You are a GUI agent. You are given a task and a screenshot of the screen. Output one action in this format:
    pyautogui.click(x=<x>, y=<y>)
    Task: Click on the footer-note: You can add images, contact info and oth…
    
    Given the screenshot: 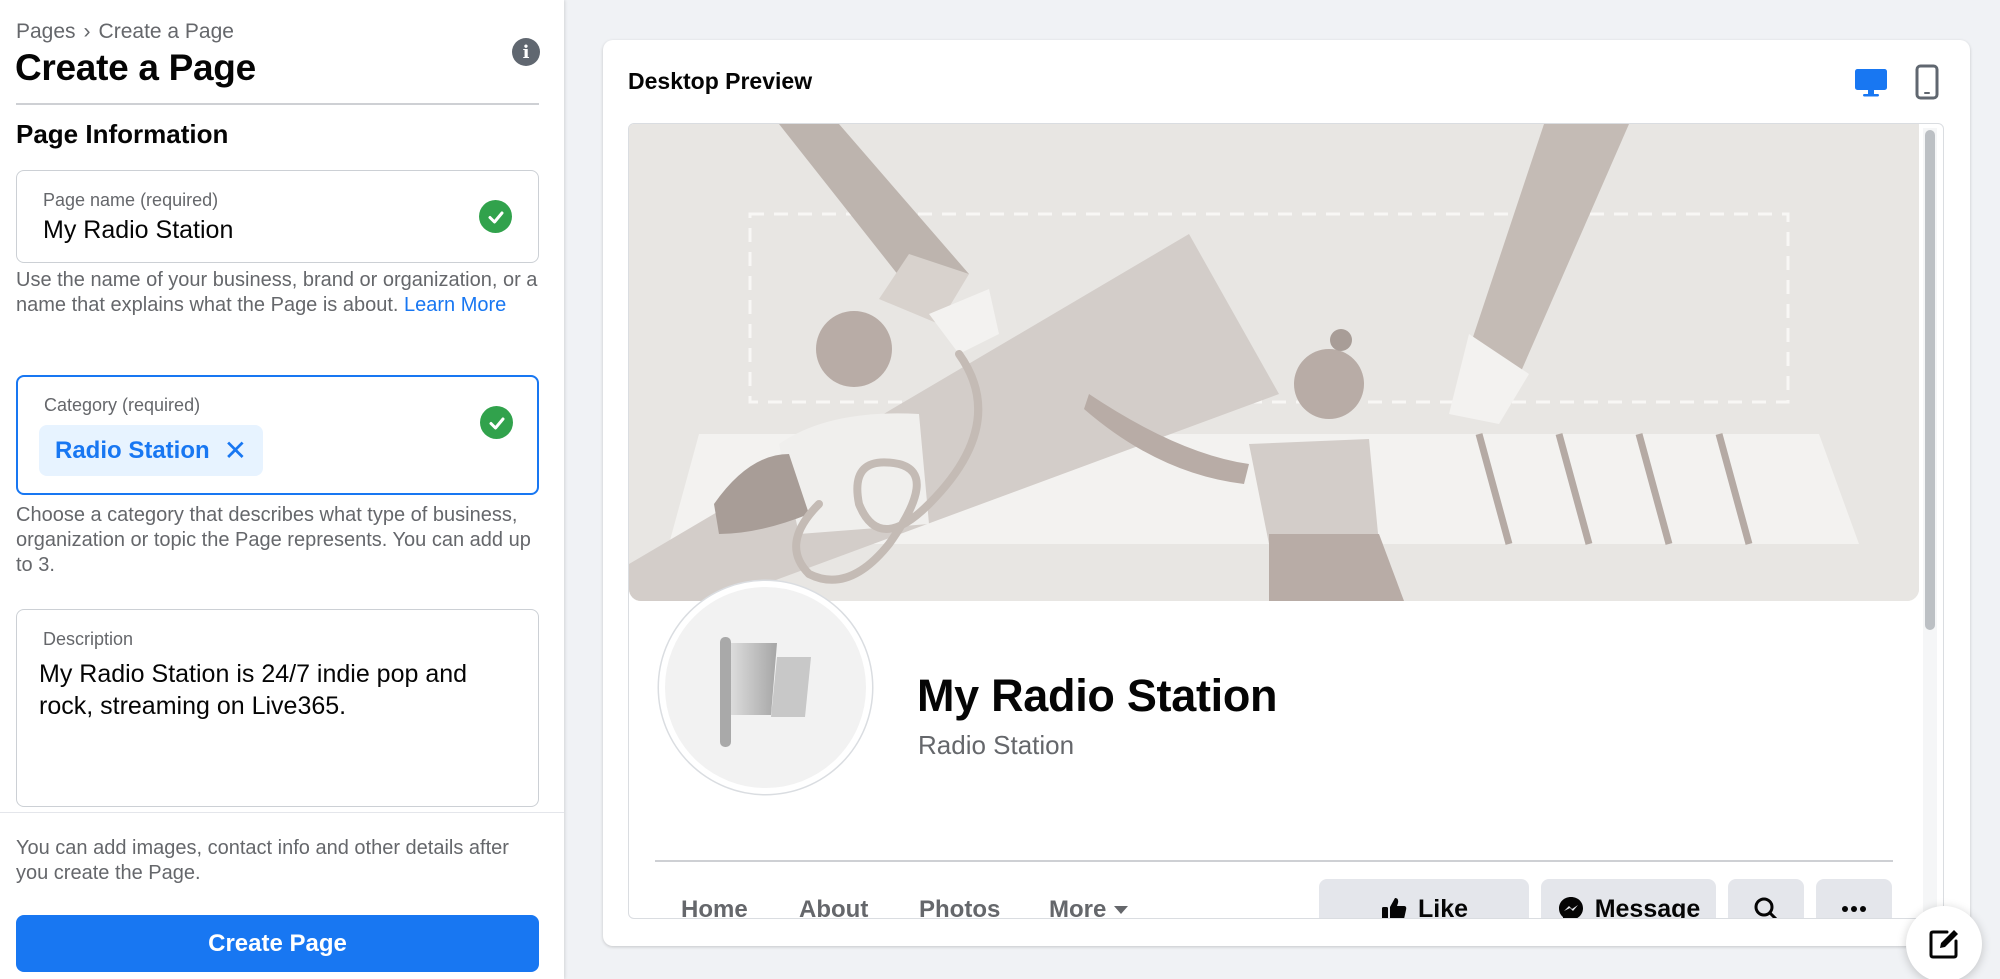 What is the action you would take?
    pyautogui.click(x=262, y=860)
    